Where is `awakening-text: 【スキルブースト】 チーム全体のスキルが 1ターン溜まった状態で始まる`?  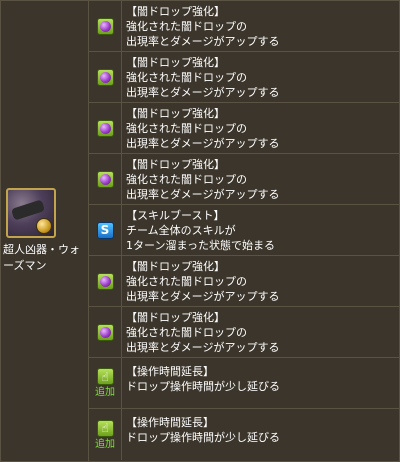 awakening-text: 【スキルブースト】 チーム全体のスキルが 1ターン溜まった状態で始まる is located at coordinates (260, 230).